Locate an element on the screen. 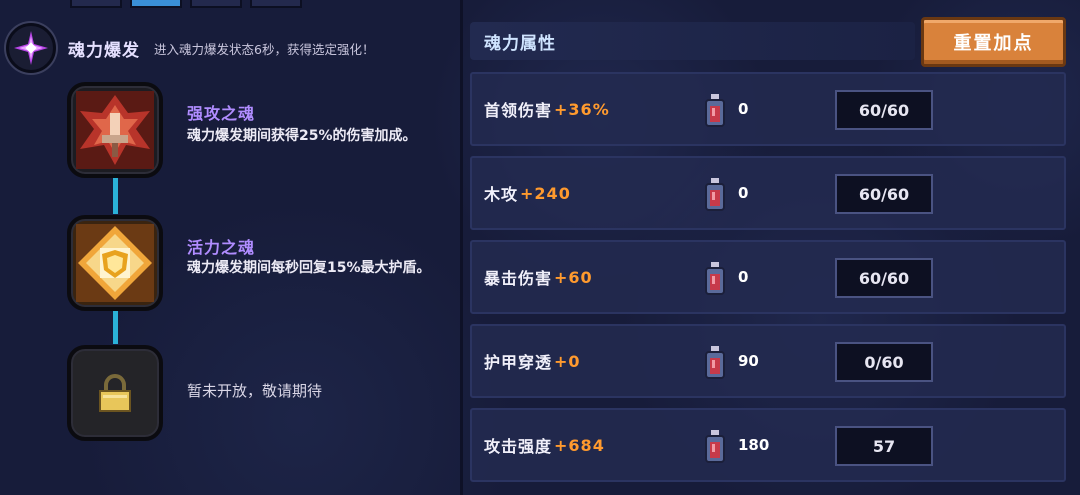 Image resolution: width=1080 pixels, height=495 pixels. attack-soul-icon is located at coordinates (115, 130).